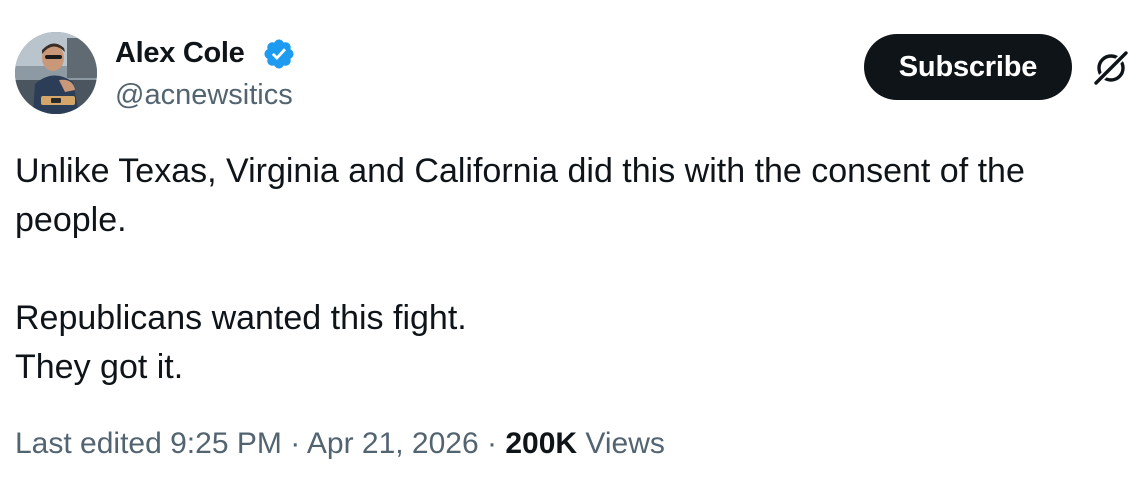  What do you see at coordinates (1111, 68) in the screenshot?
I see `grok-icon` at bounding box center [1111, 68].